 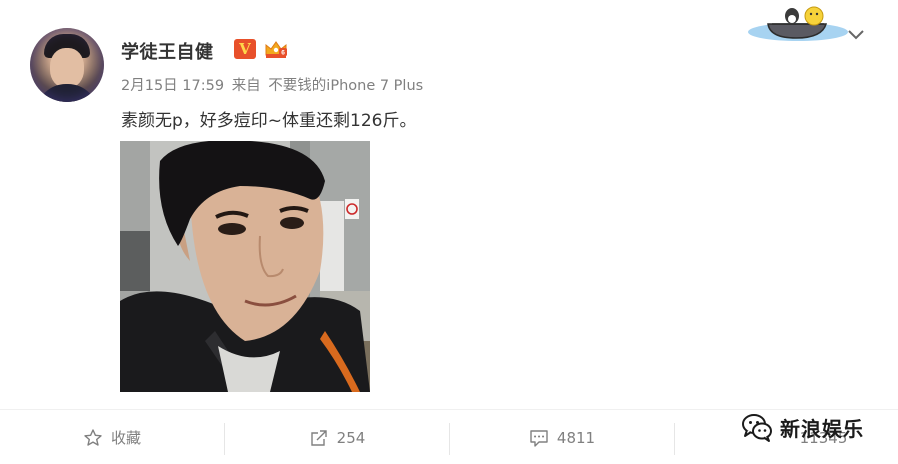 I want to click on comment-button: 4811, so click(x=562, y=437).